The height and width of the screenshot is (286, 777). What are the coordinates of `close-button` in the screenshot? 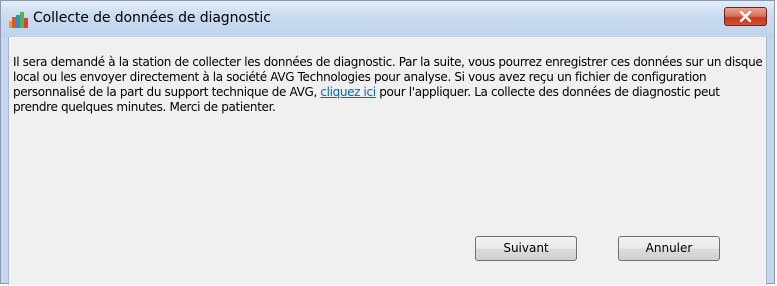 It's located at (745, 16).